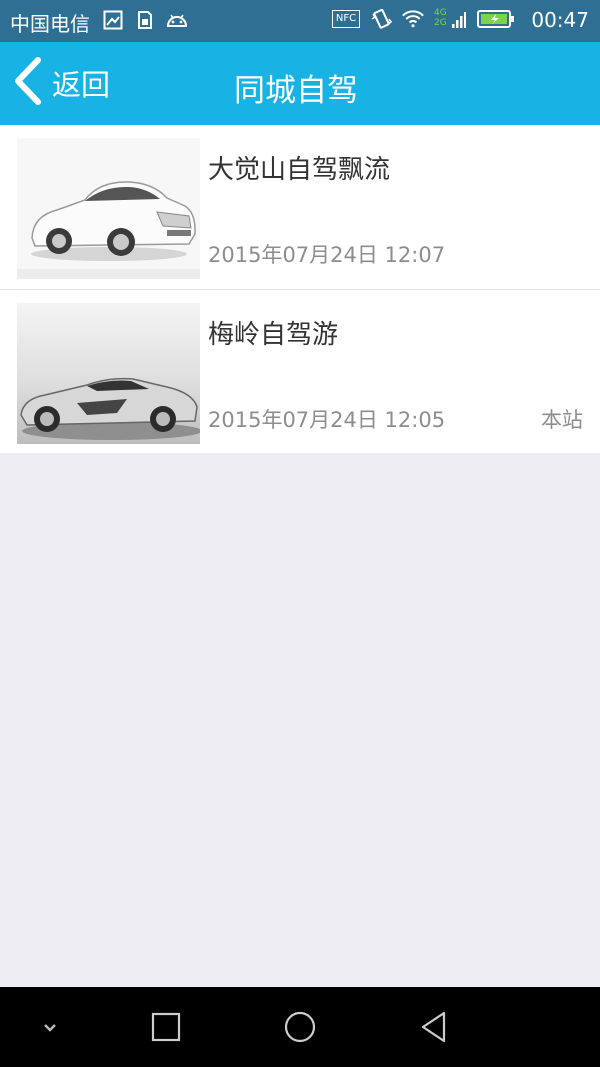  I want to click on clock: 00:47, so click(560, 20).